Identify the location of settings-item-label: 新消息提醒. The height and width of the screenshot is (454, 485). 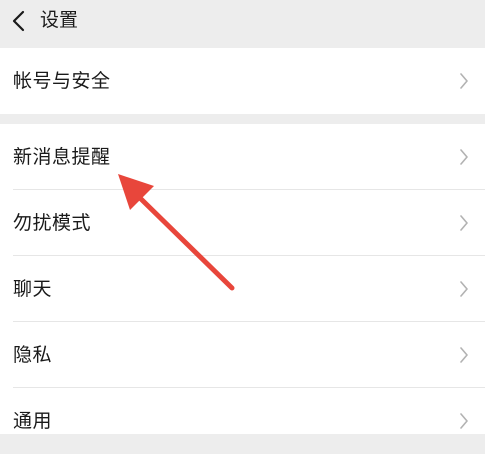
(62, 157).